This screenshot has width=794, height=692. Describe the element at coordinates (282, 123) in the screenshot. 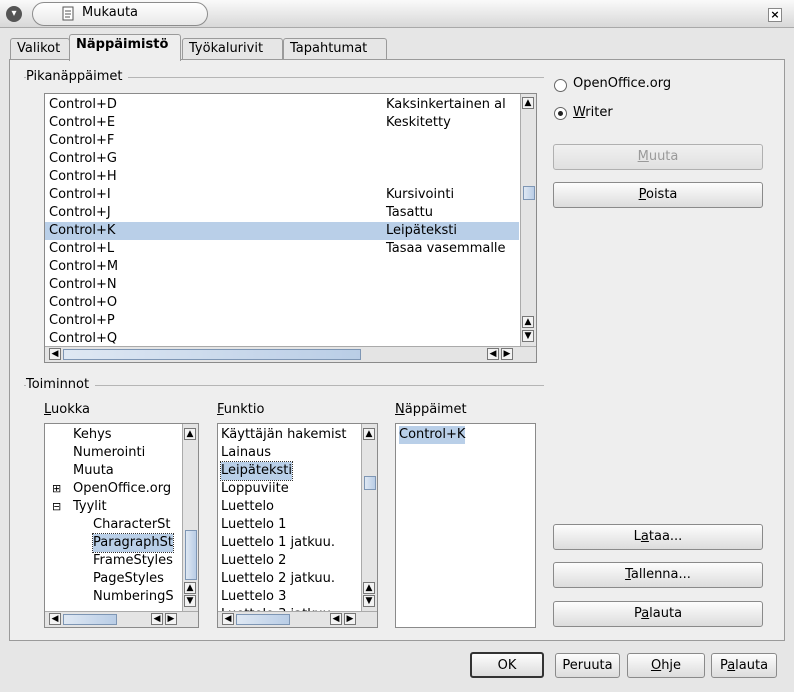

I see `shortcut-row: Control+E Keskitetty` at that location.